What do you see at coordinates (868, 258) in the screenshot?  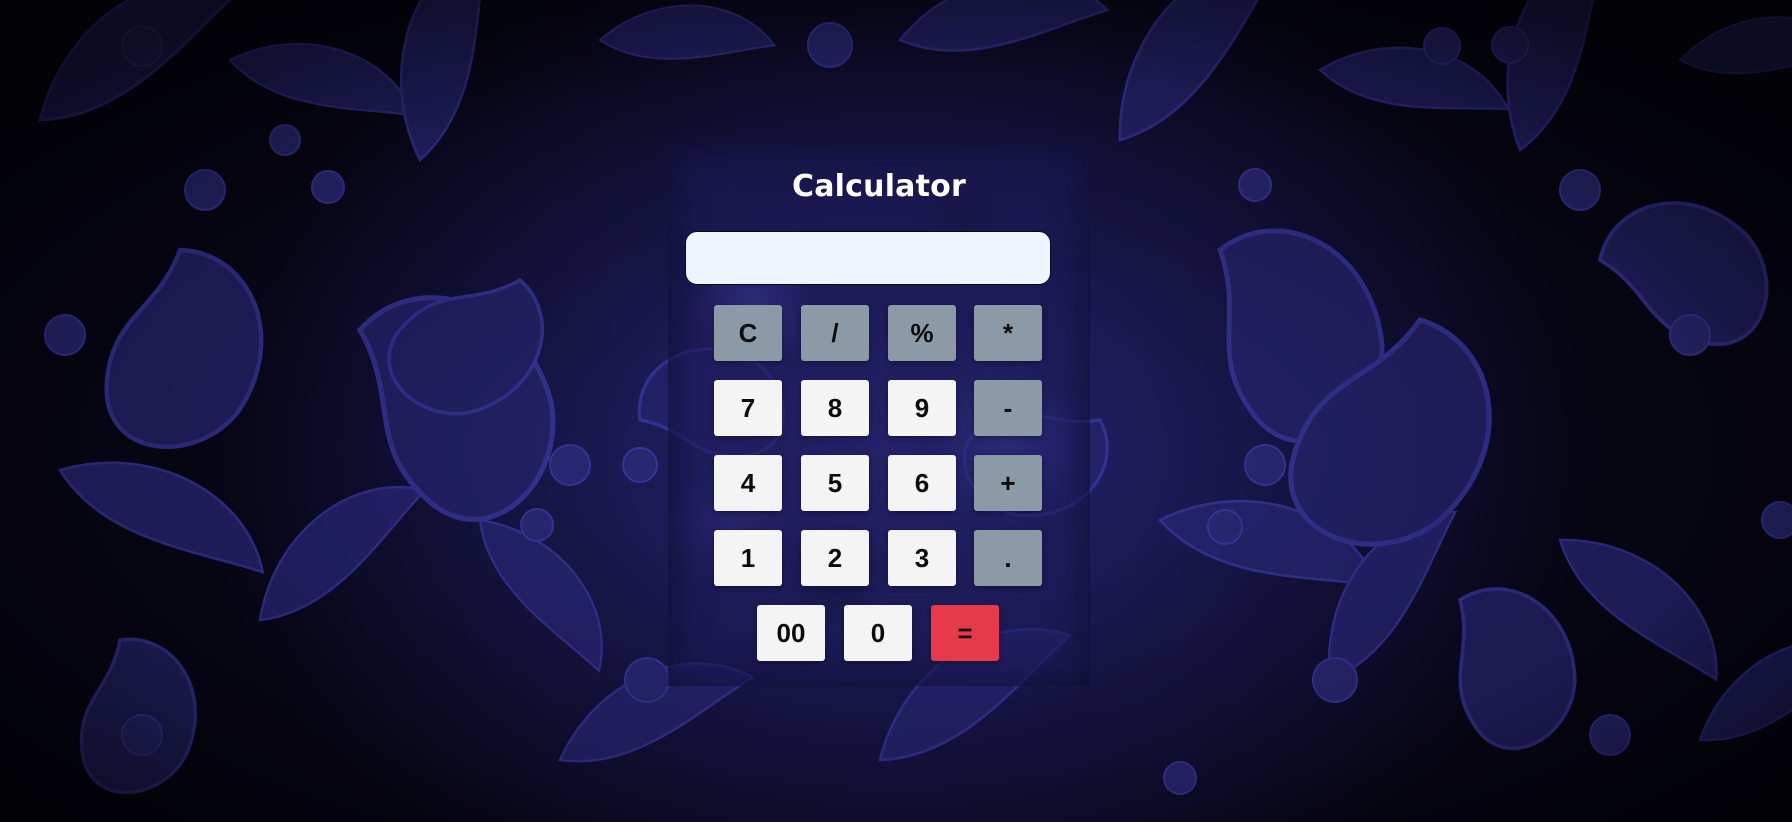 I see `calculator-display-input` at bounding box center [868, 258].